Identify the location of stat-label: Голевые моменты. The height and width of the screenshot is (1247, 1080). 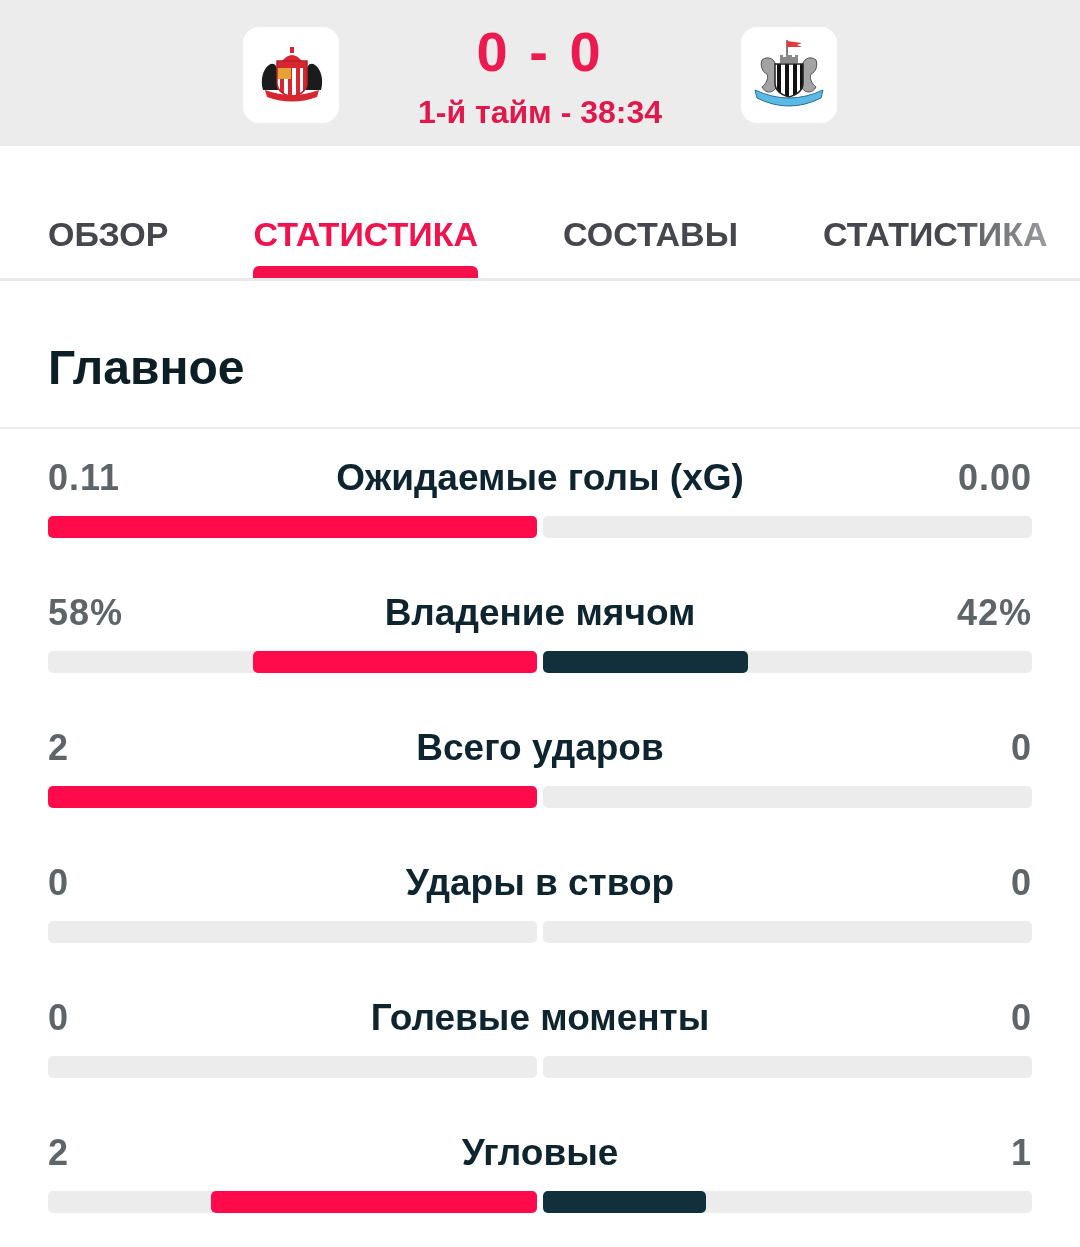
(540, 1018).